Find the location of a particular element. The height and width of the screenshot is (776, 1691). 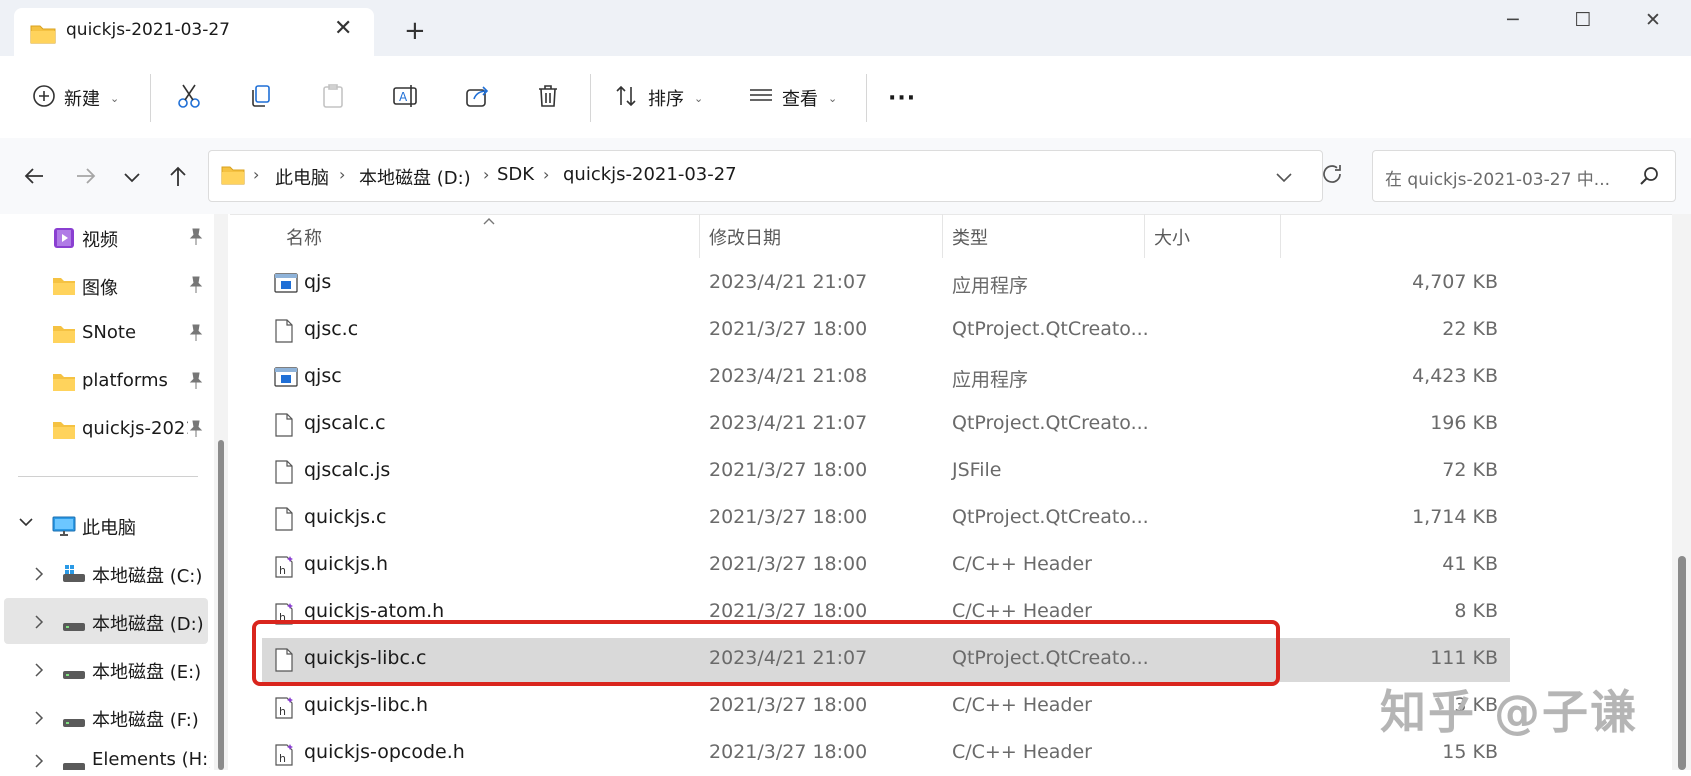

scissors-icon is located at coordinates (189, 98).